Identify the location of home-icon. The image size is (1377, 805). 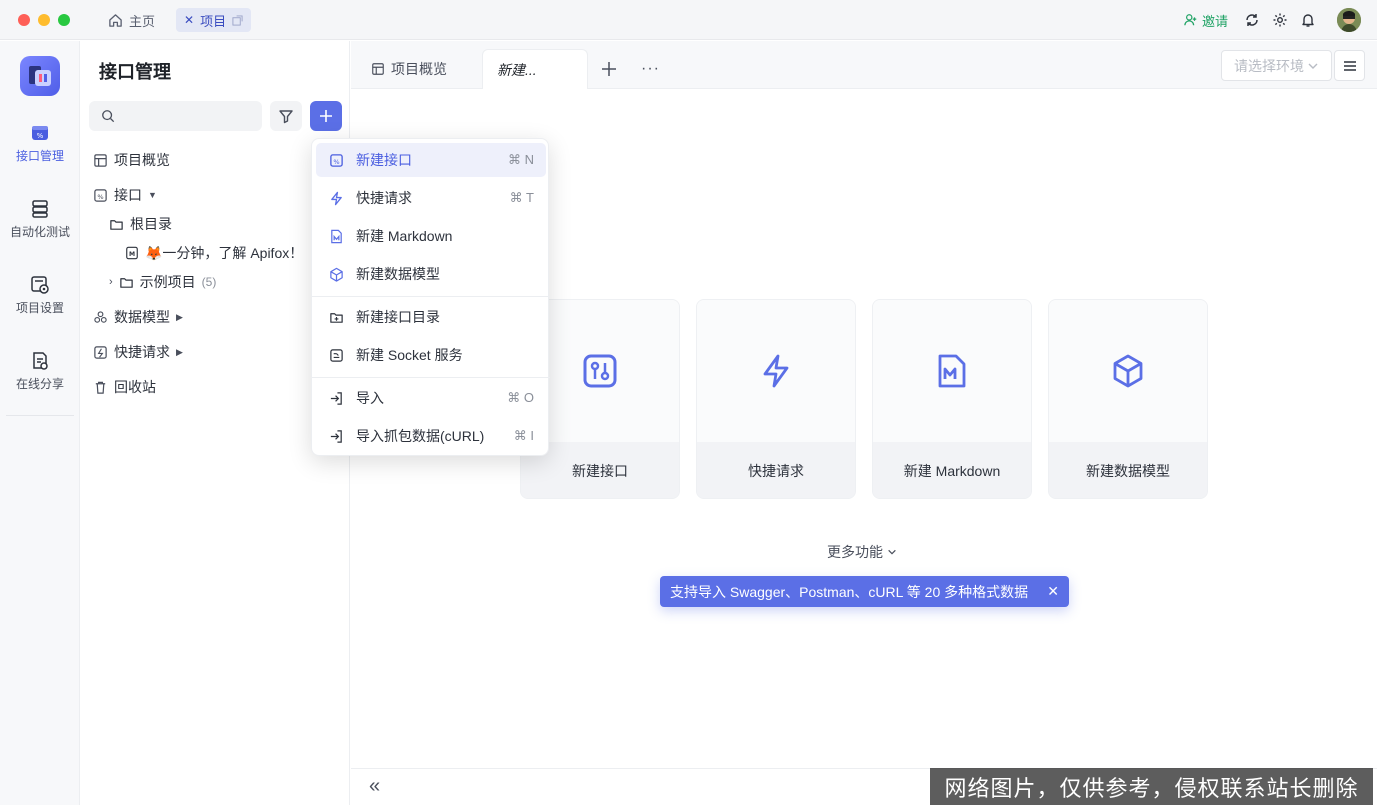
(115, 20).